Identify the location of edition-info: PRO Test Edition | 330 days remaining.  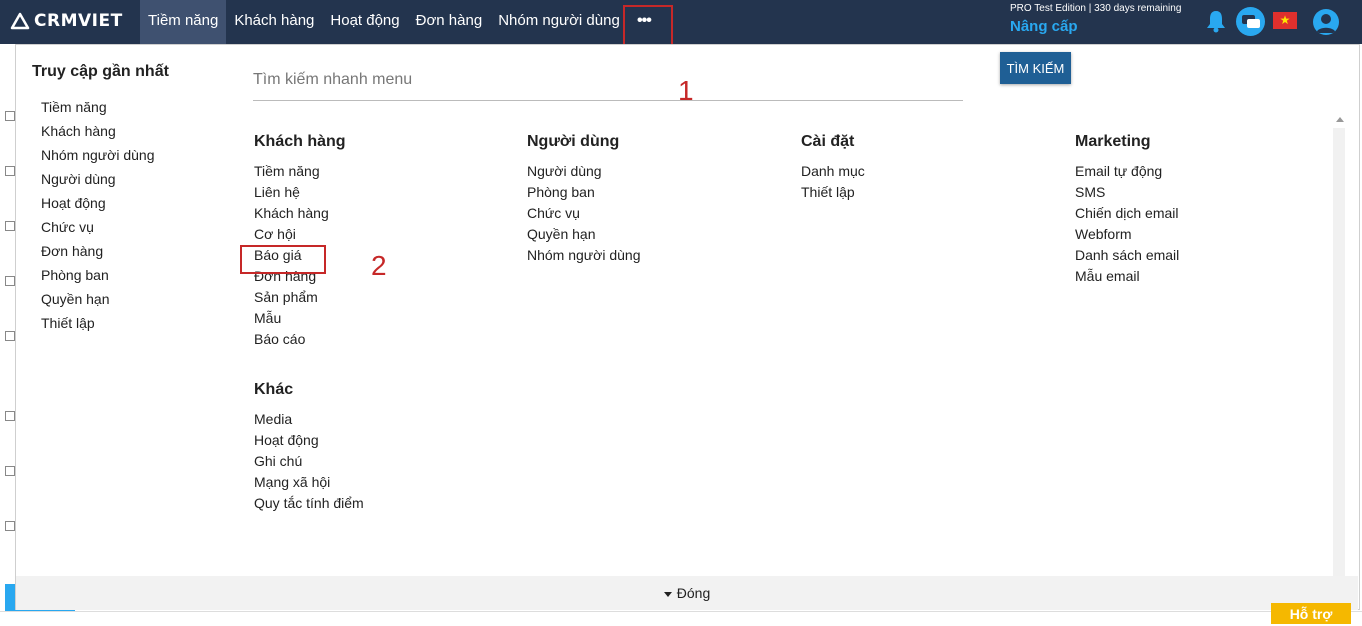
(1096, 8).